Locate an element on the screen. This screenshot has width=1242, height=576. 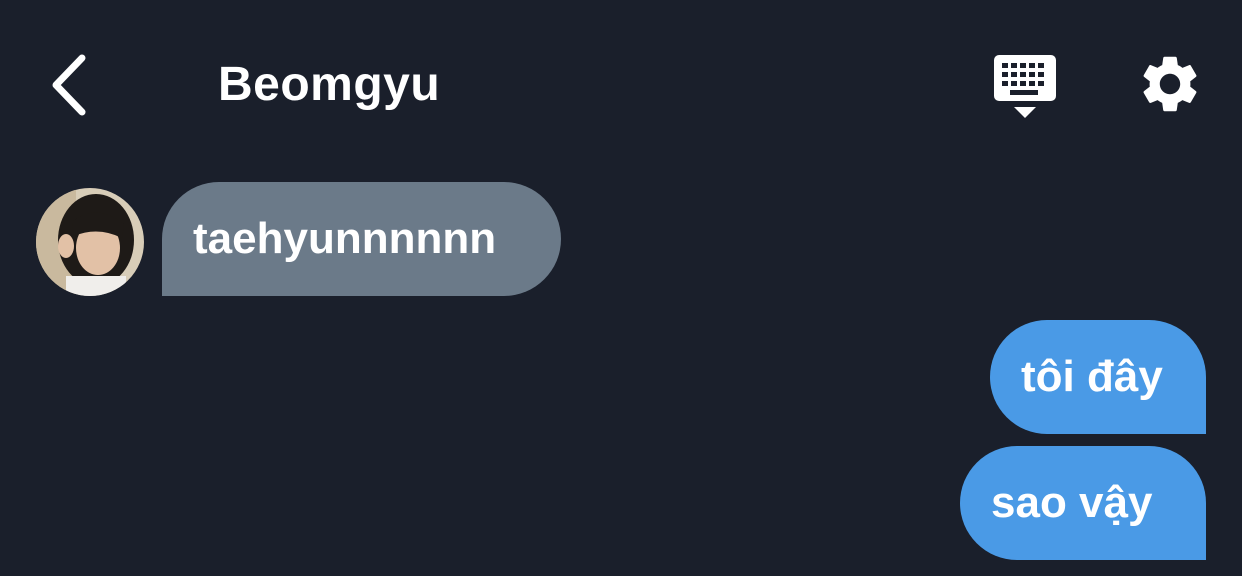
settings-button is located at coordinates (1170, 84).